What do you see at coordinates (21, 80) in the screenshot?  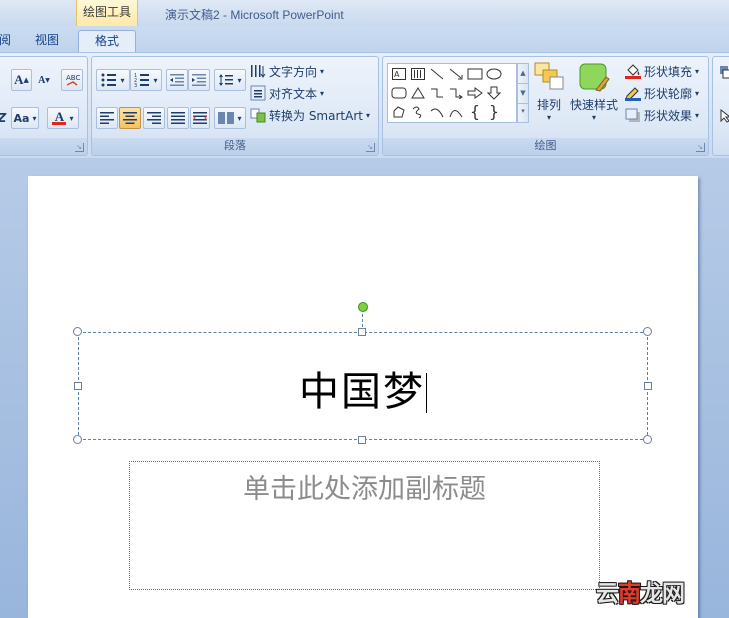 I see `grow-font-button: A ▲` at bounding box center [21, 80].